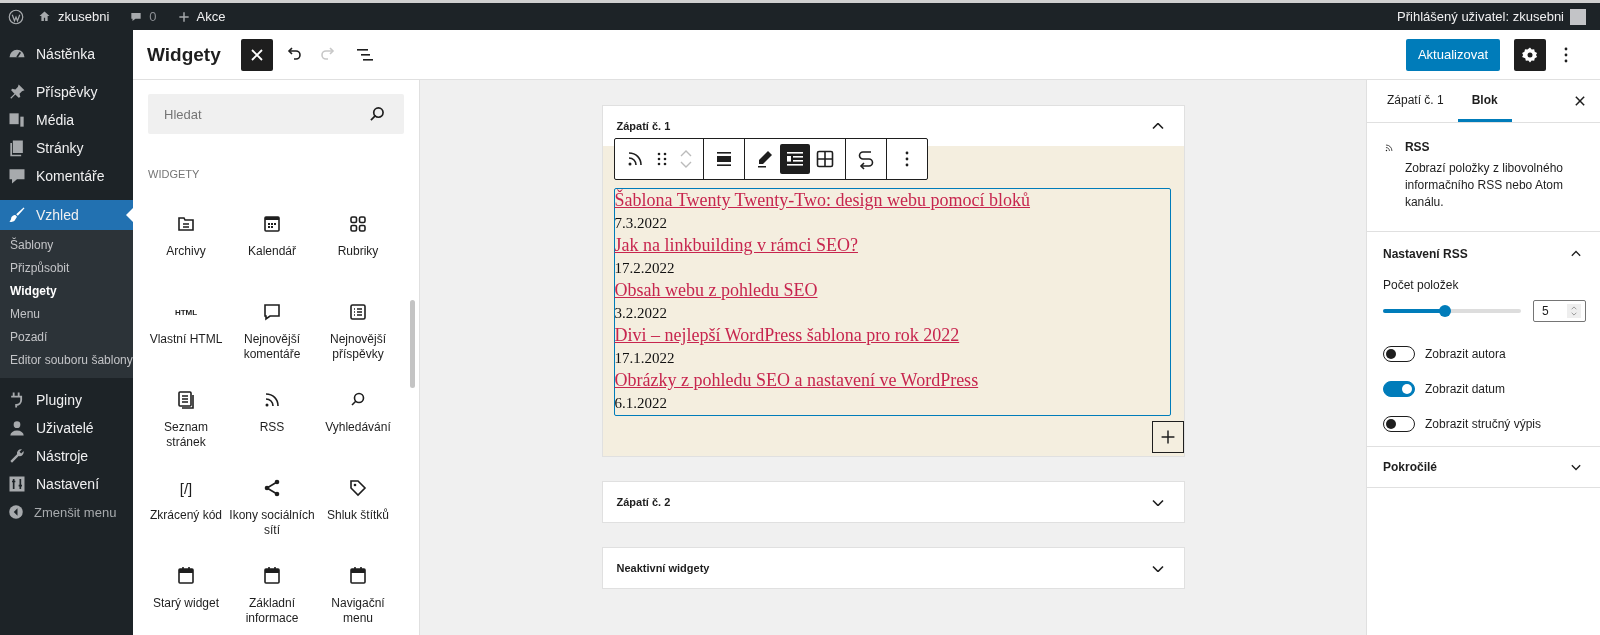 The width and height of the screenshot is (1600, 635). What do you see at coordinates (66, 245) in the screenshot?
I see `sidebar-sublink: Šablony` at bounding box center [66, 245].